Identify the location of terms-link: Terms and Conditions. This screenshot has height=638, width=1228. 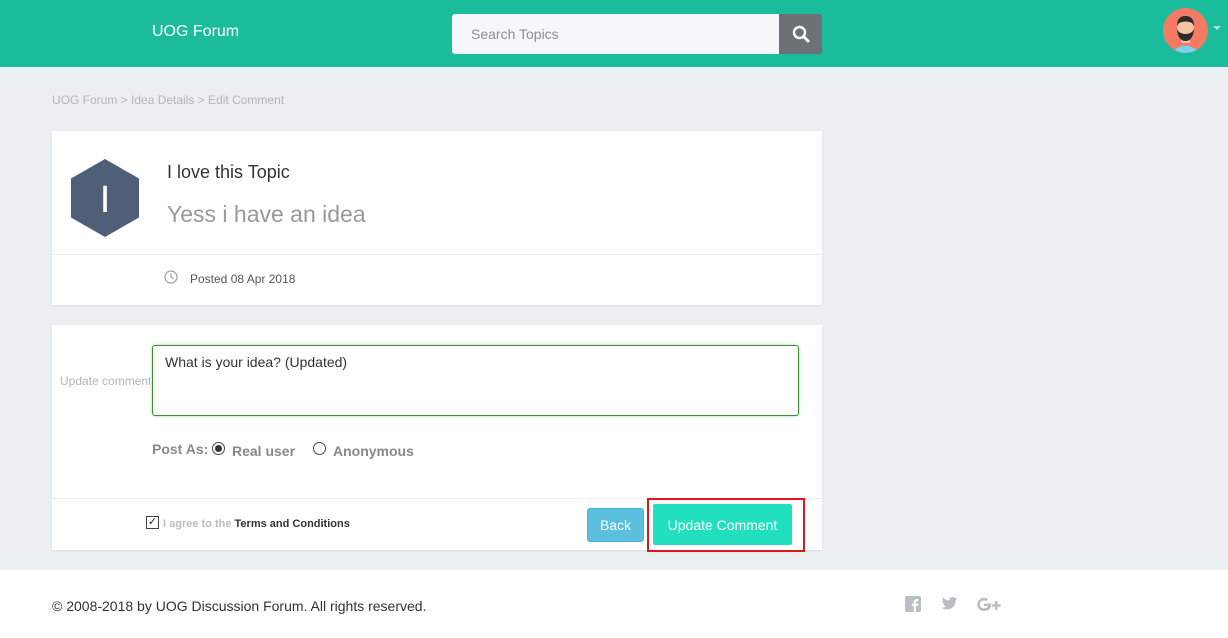
(292, 524).